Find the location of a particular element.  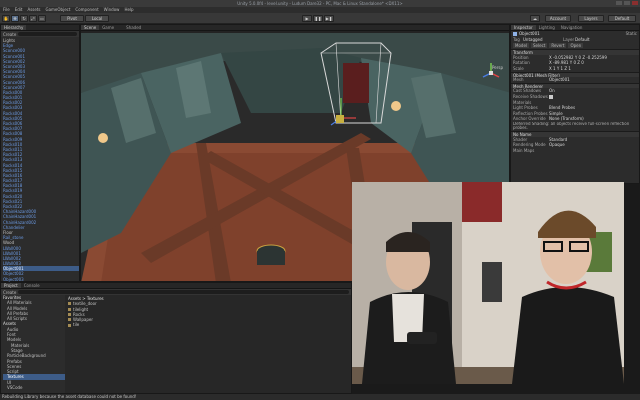

local-toggle: Local is located at coordinates (97, 18).